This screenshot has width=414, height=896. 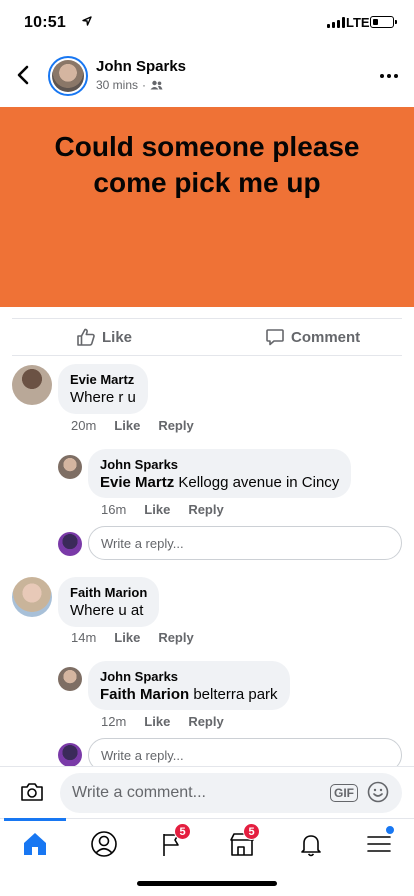 I want to click on tab-notifications, so click(x=311, y=844).